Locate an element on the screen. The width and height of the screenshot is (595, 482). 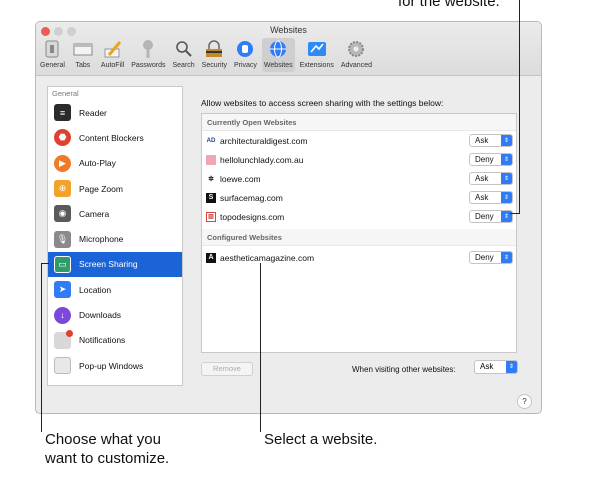
passwords-icon is located at coordinates (148, 49).